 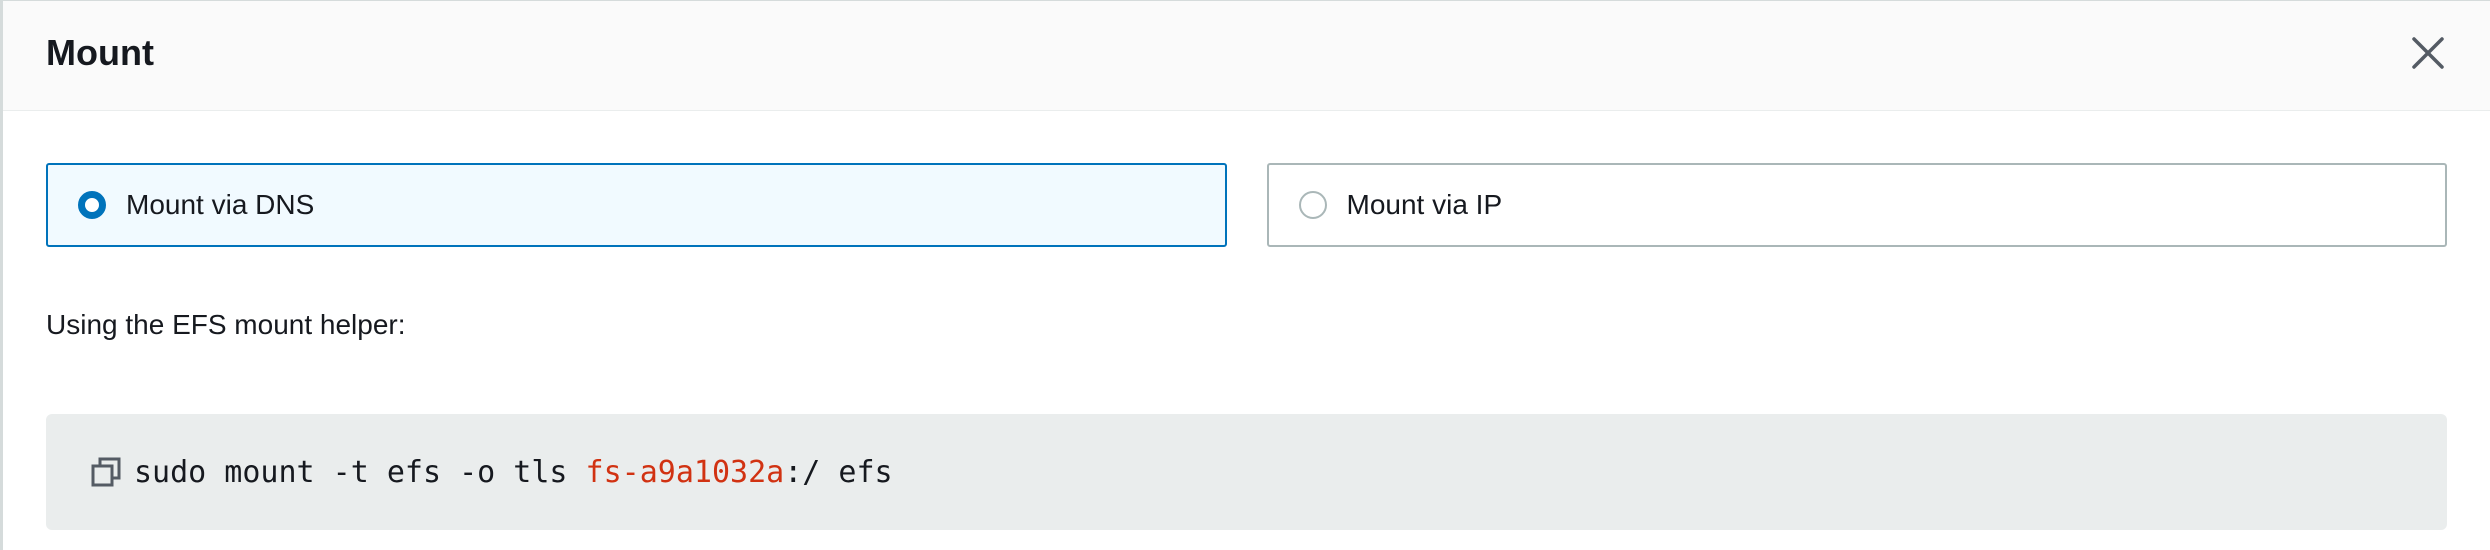 I want to click on copy-button, so click(x=106, y=472).